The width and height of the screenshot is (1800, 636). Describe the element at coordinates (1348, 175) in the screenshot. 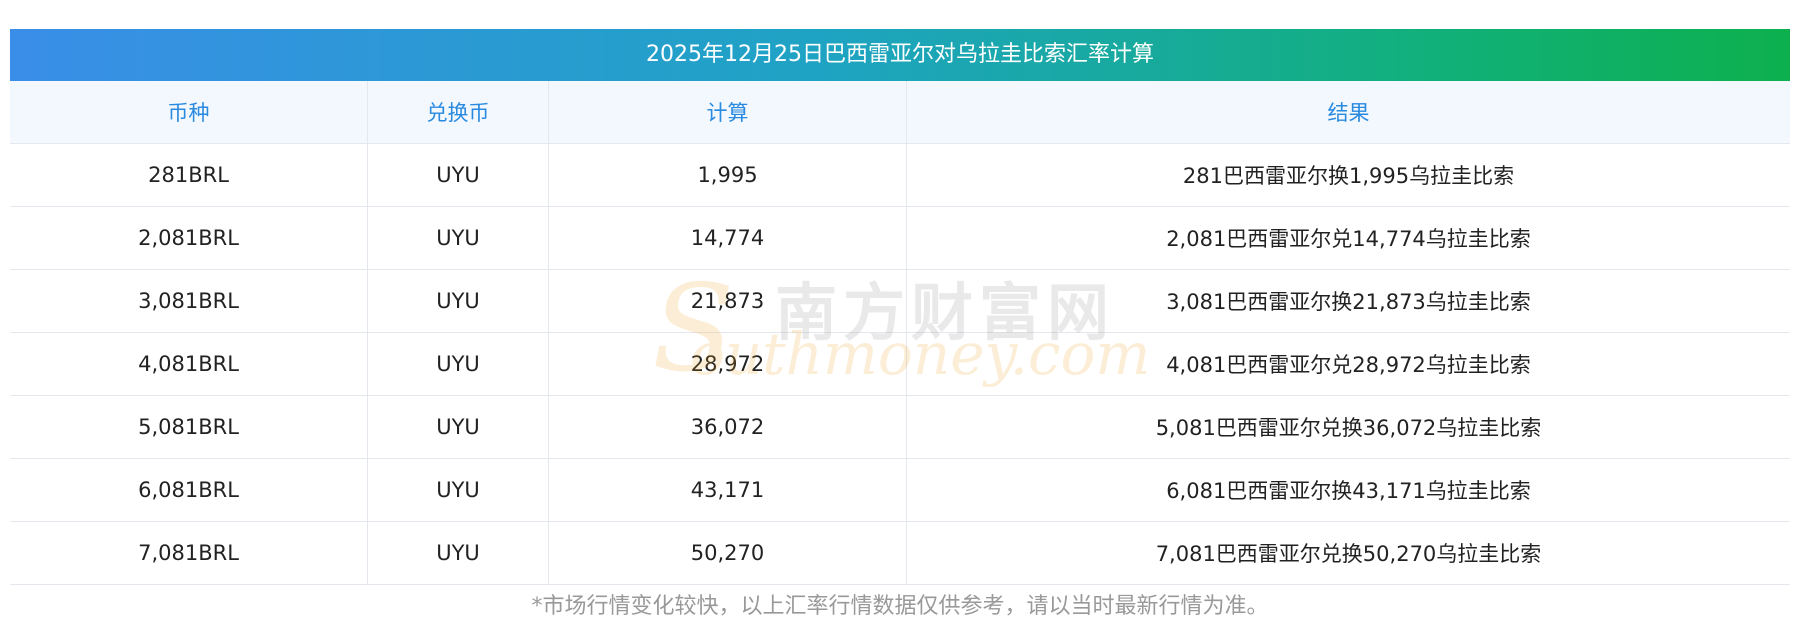

I see `cell-result: 281巴西雷亚尔换1,995乌拉圭比索` at that location.